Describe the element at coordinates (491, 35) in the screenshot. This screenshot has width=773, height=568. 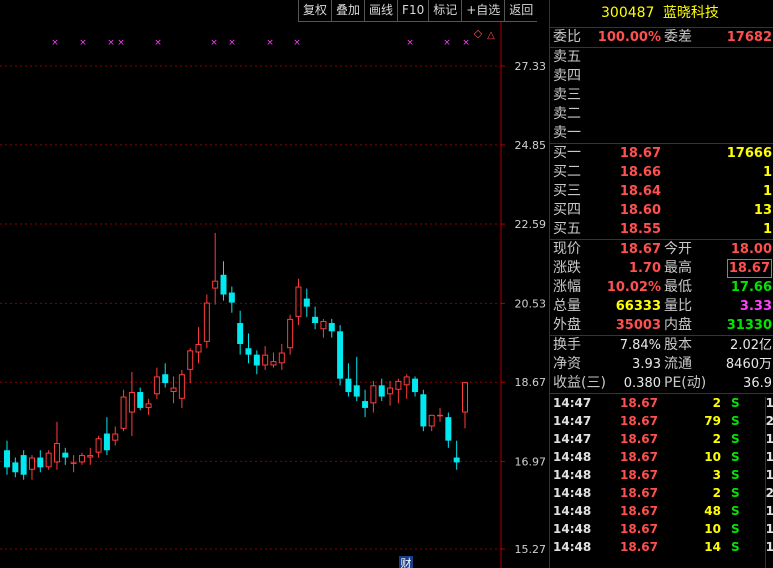
I see `triangle-marker-icon: △` at that location.